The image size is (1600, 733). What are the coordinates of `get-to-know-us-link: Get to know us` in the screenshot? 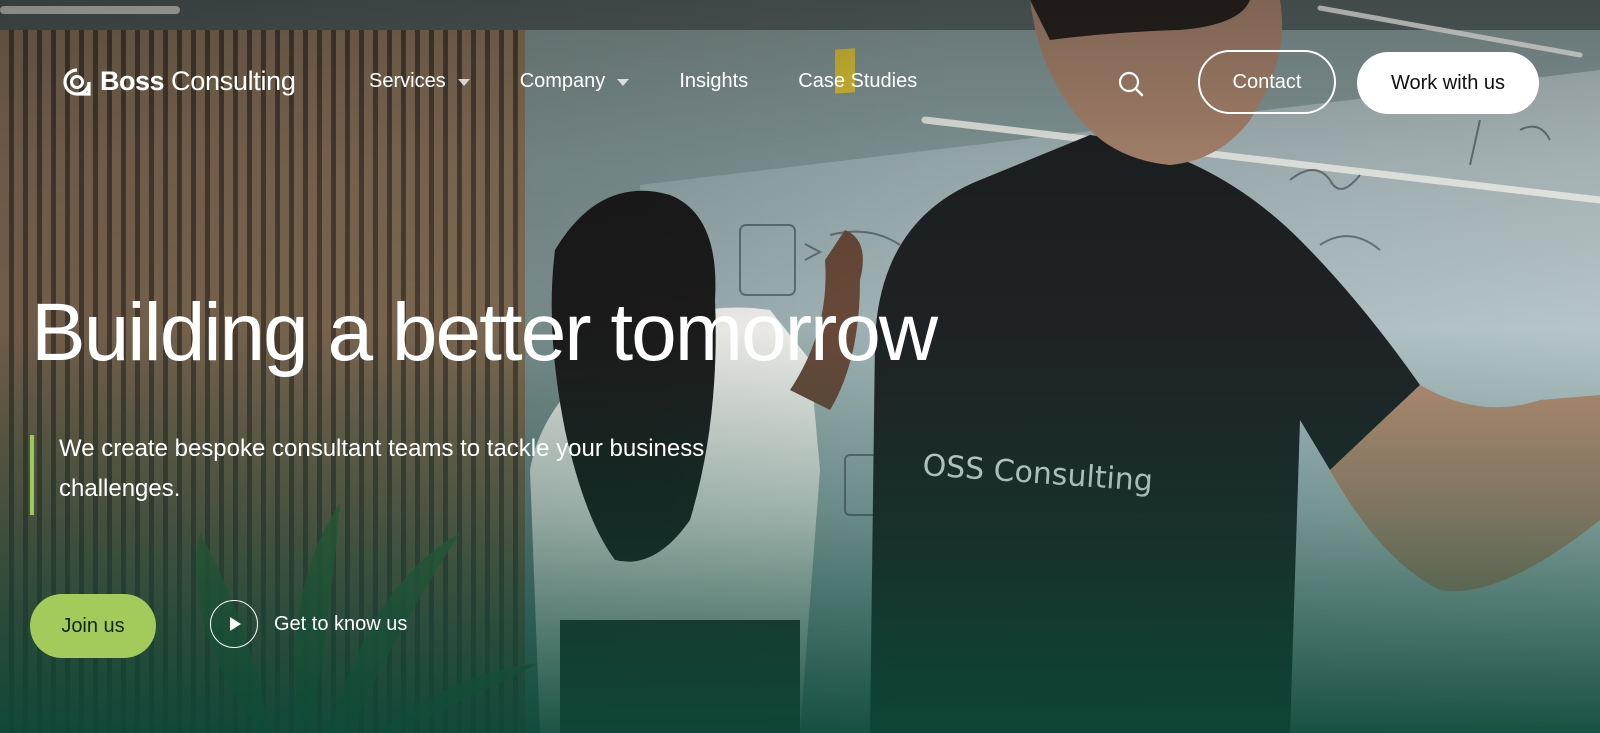 It's located at (308, 624).